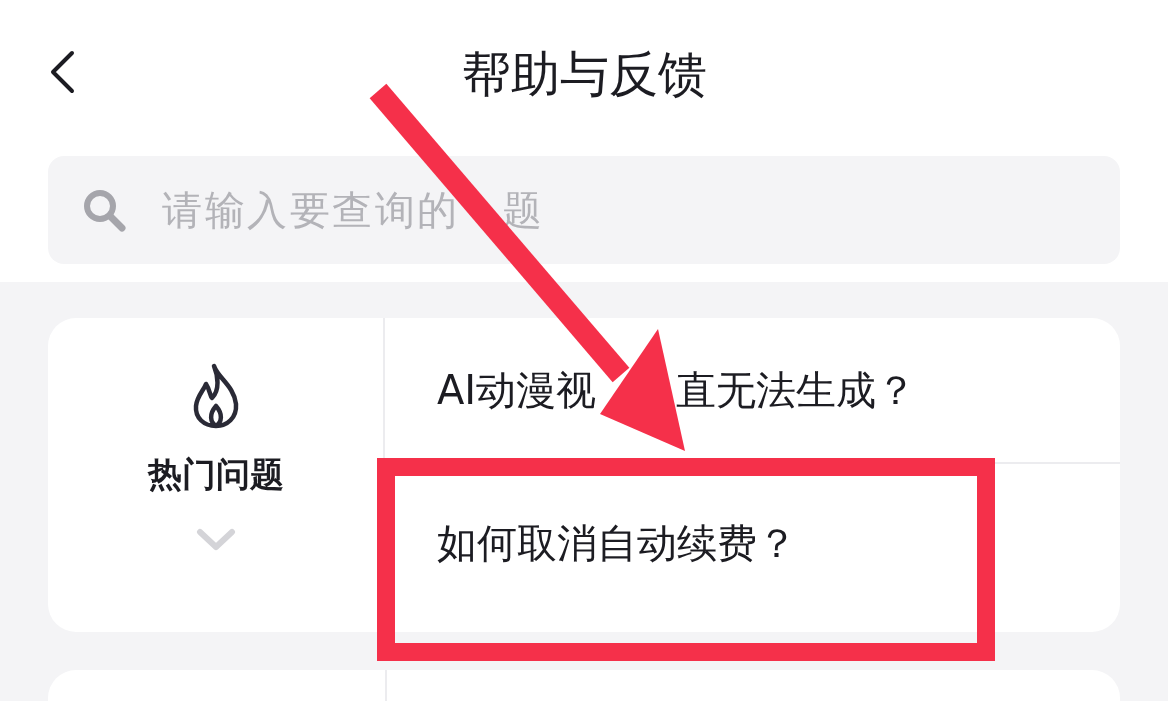 The height and width of the screenshot is (701, 1168). I want to click on search-icon, so click(104, 210).